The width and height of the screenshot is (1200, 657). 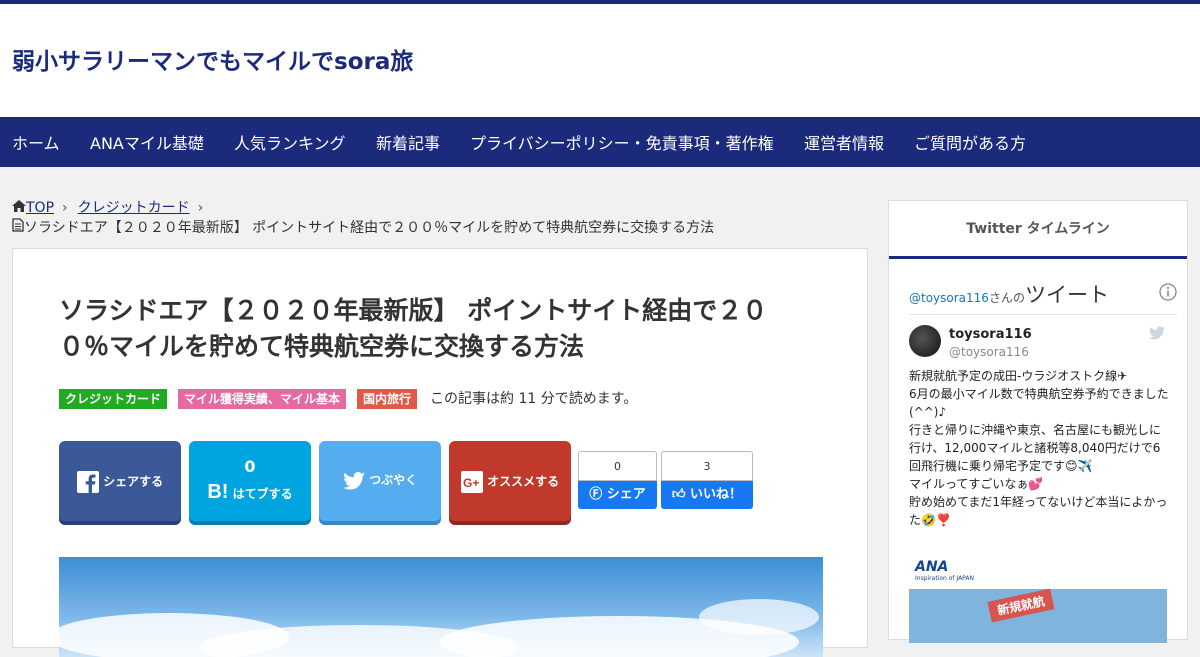 What do you see at coordinates (387, 399) in the screenshot?
I see `tag-domestic-travel: 国内旅行` at bounding box center [387, 399].